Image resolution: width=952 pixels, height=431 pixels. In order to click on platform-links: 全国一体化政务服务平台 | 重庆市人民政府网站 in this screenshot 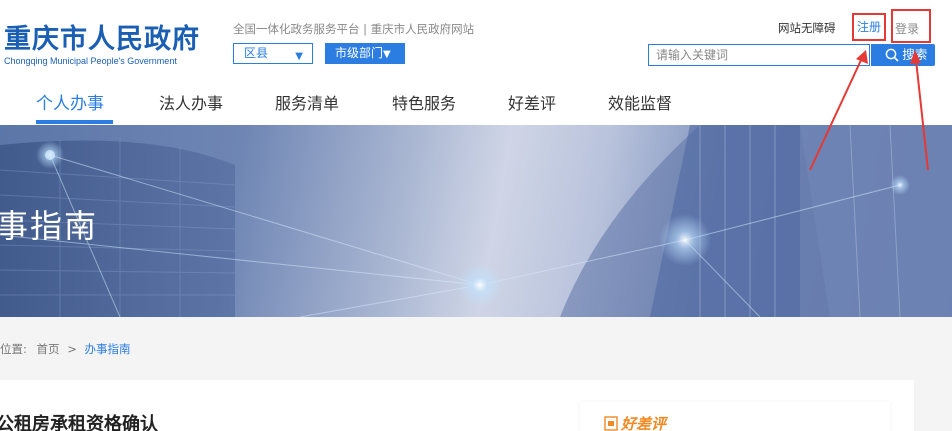, I will do `click(353, 29)`.